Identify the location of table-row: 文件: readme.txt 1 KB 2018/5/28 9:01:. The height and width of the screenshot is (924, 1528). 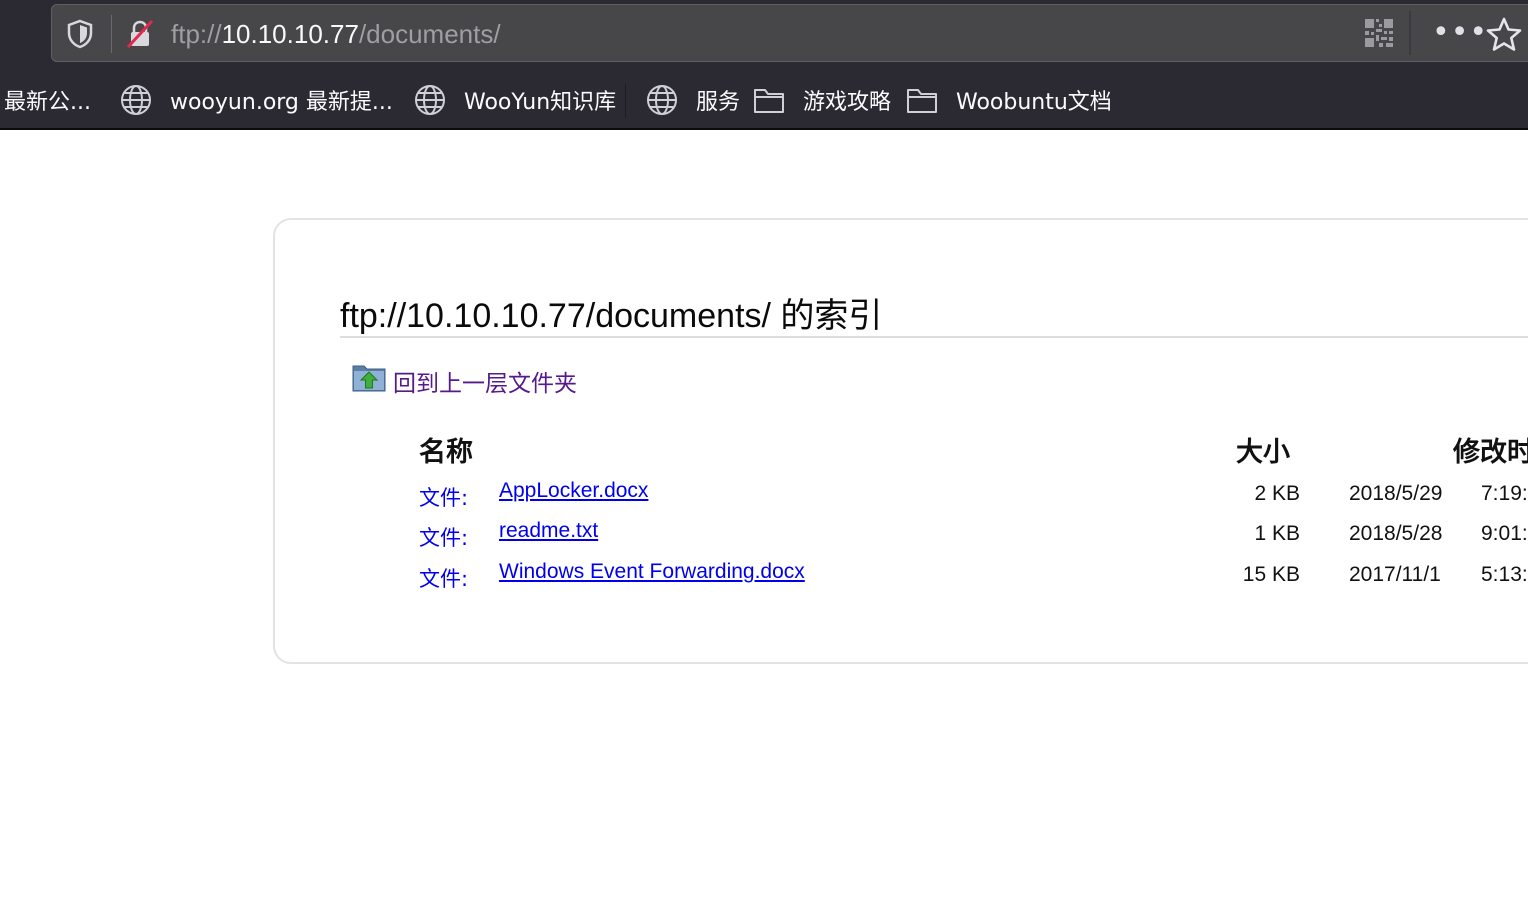
(764, 537).